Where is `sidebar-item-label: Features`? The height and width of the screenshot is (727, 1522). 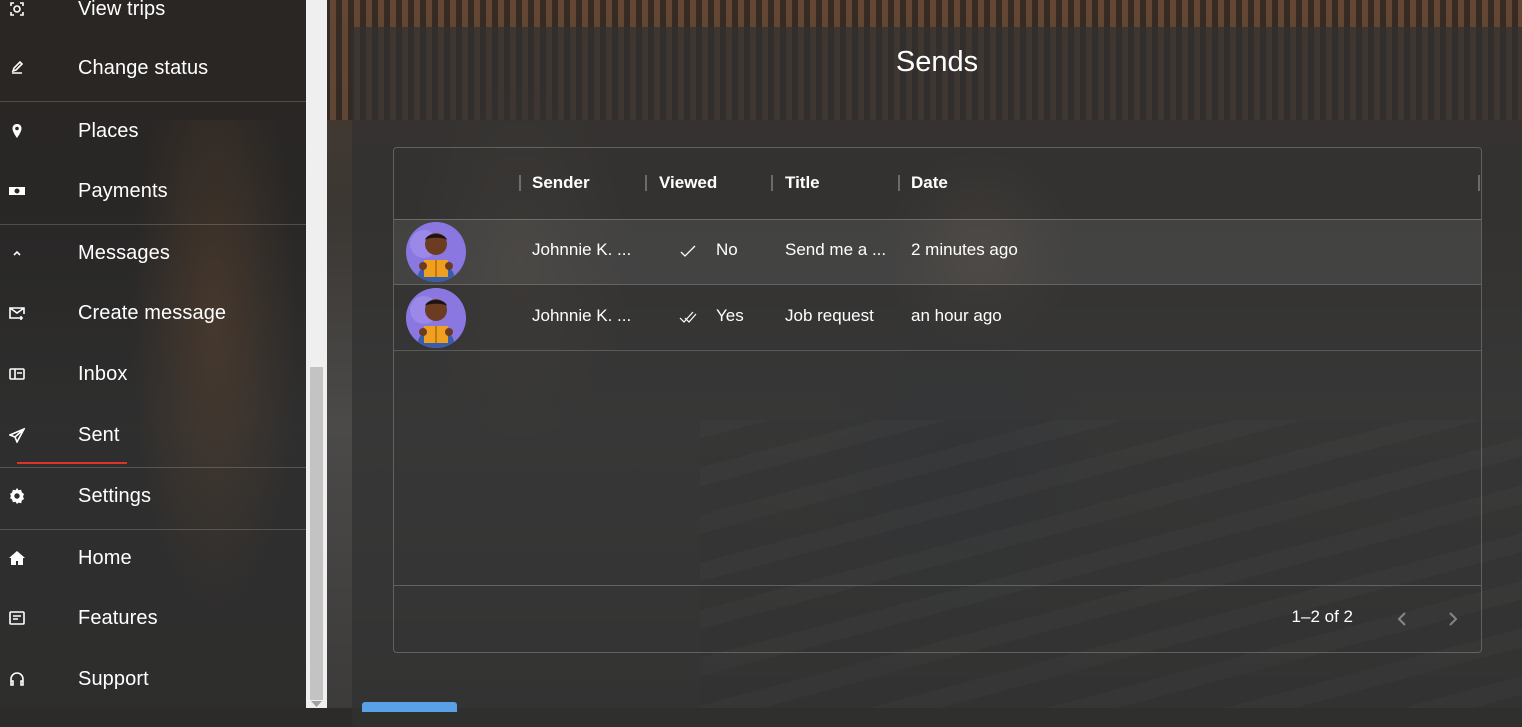
sidebar-item-label: Features is located at coordinates (118, 617).